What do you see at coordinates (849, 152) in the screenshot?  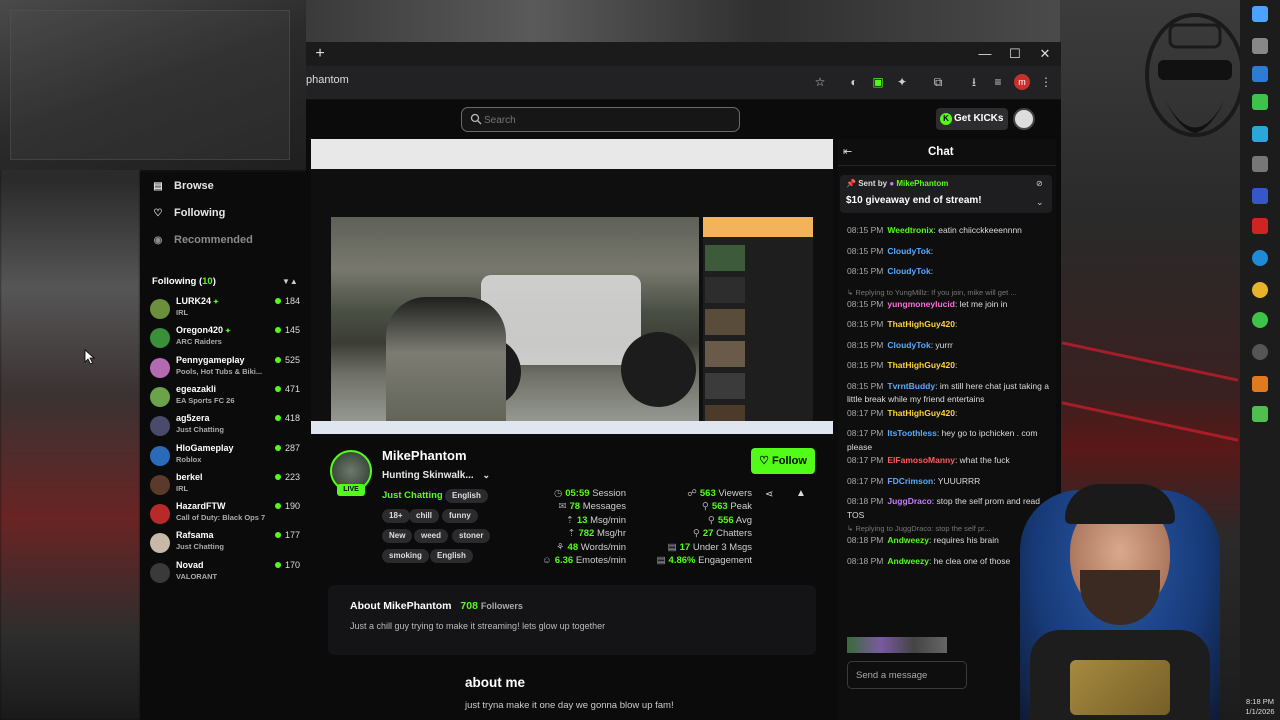 I see `collapse-chat-icon: ⇤` at bounding box center [849, 152].